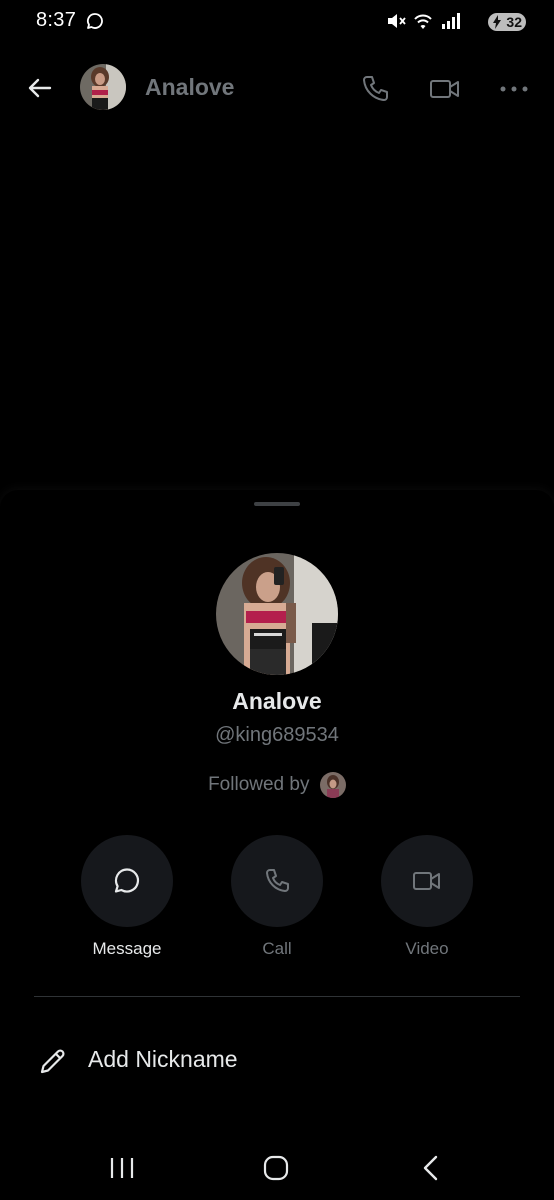 This screenshot has width=554, height=1200. What do you see at coordinates (423, 23) in the screenshot?
I see `wifi-icon` at bounding box center [423, 23].